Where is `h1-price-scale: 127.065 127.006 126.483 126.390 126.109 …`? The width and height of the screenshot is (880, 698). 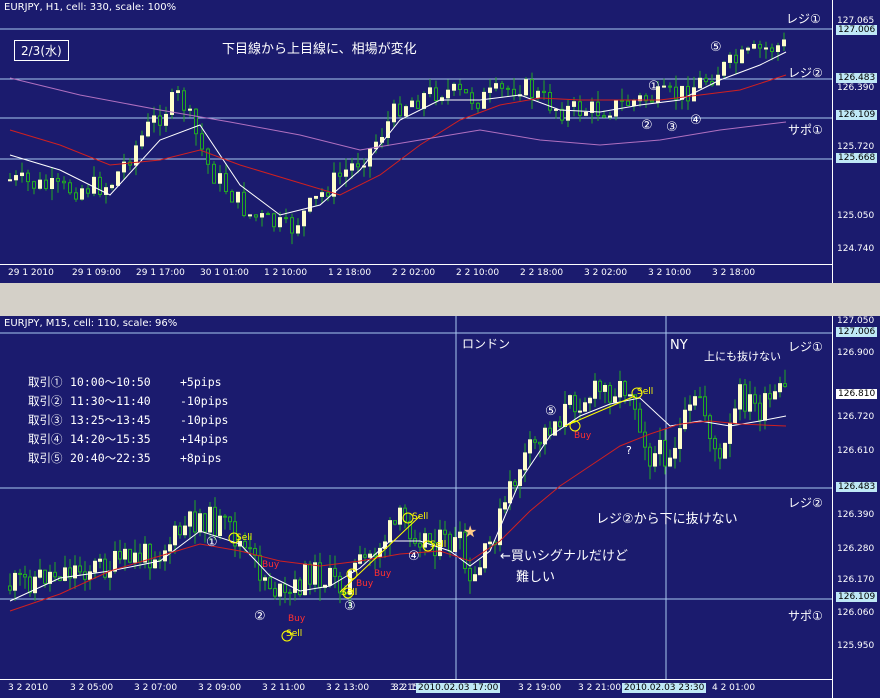 h1-price-scale: 127.065 127.006 126.483 126.390 126.109 … is located at coordinates (856, 141).